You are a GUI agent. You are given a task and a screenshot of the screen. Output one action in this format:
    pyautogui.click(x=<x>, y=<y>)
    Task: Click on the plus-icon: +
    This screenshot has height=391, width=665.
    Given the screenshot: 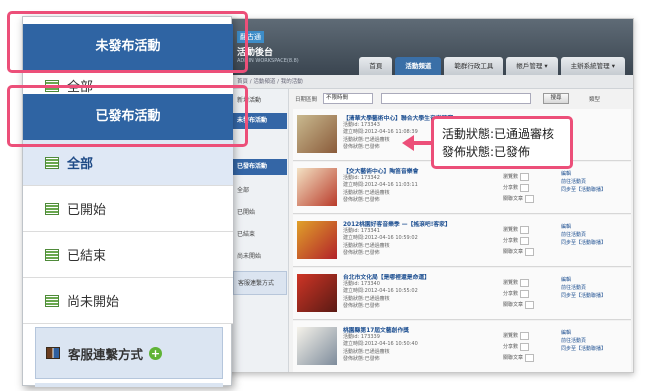 What is the action you would take?
    pyautogui.click(x=156, y=353)
    